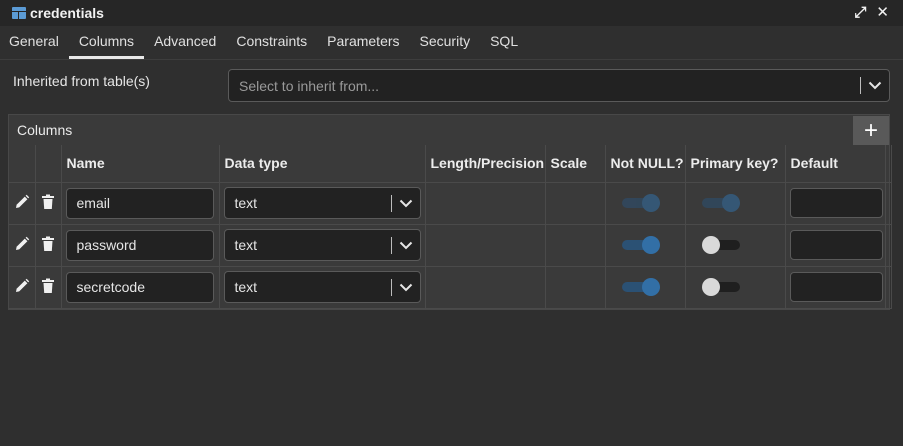  I want to click on column-name-value: email, so click(93, 203).